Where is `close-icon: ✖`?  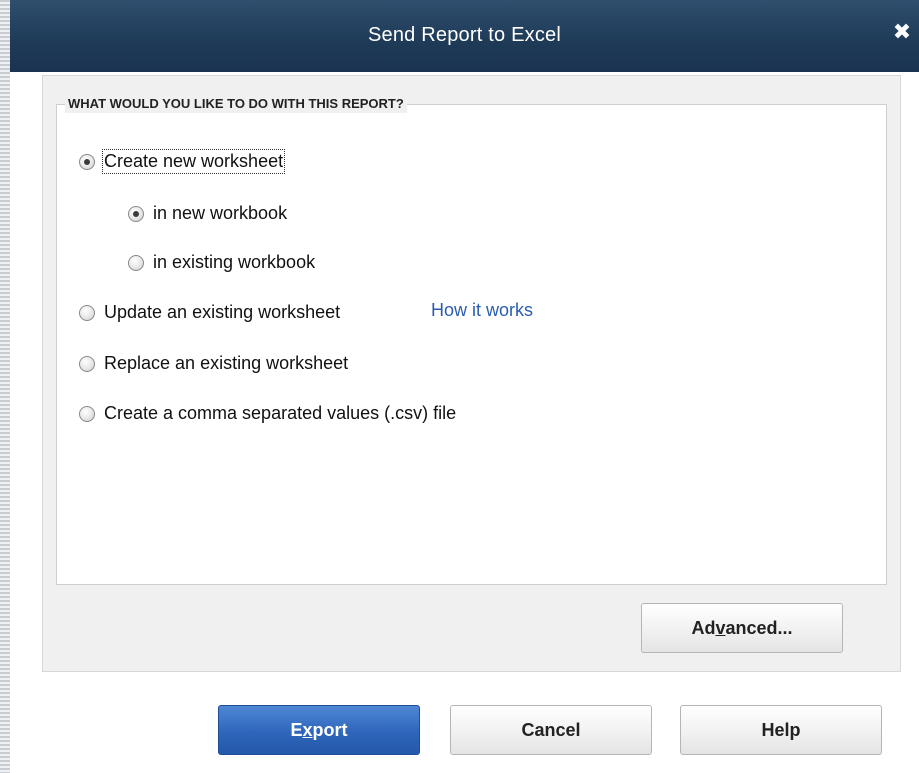 close-icon: ✖ is located at coordinates (902, 32).